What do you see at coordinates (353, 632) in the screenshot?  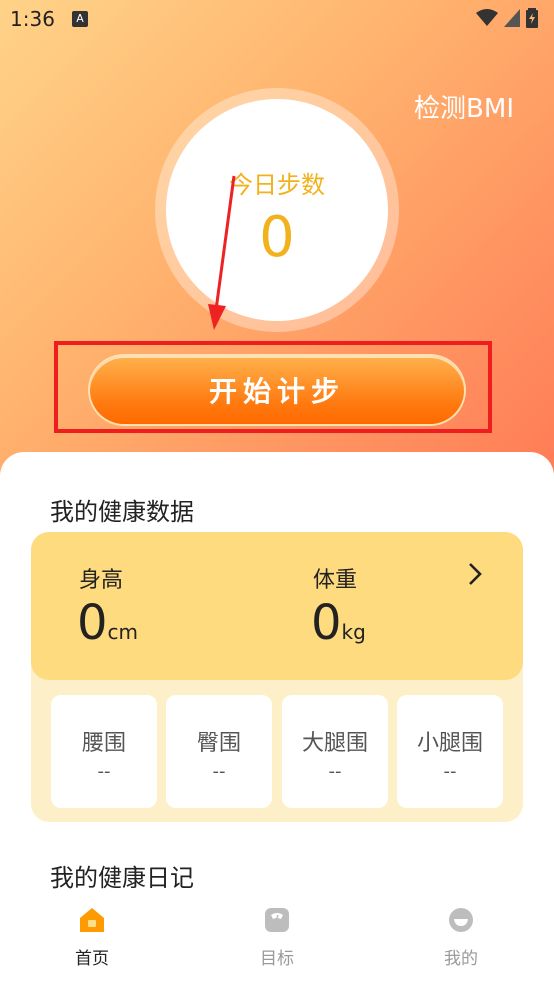 I see `weight-unit: kg` at bounding box center [353, 632].